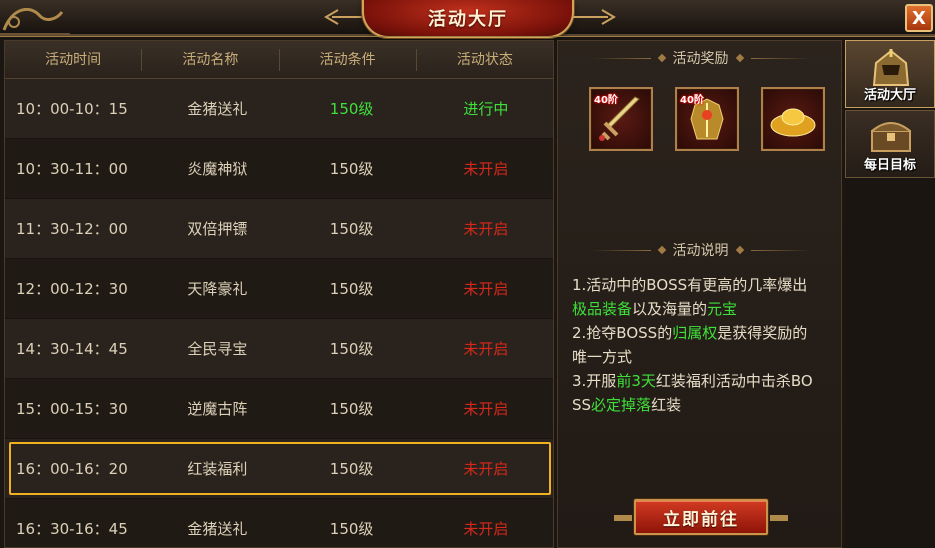 This screenshot has width=935, height=548. Describe the element at coordinates (279, 169) in the screenshot. I see `table-row: 10：30-11：00 炎魔神狱 150级 未开启` at that location.